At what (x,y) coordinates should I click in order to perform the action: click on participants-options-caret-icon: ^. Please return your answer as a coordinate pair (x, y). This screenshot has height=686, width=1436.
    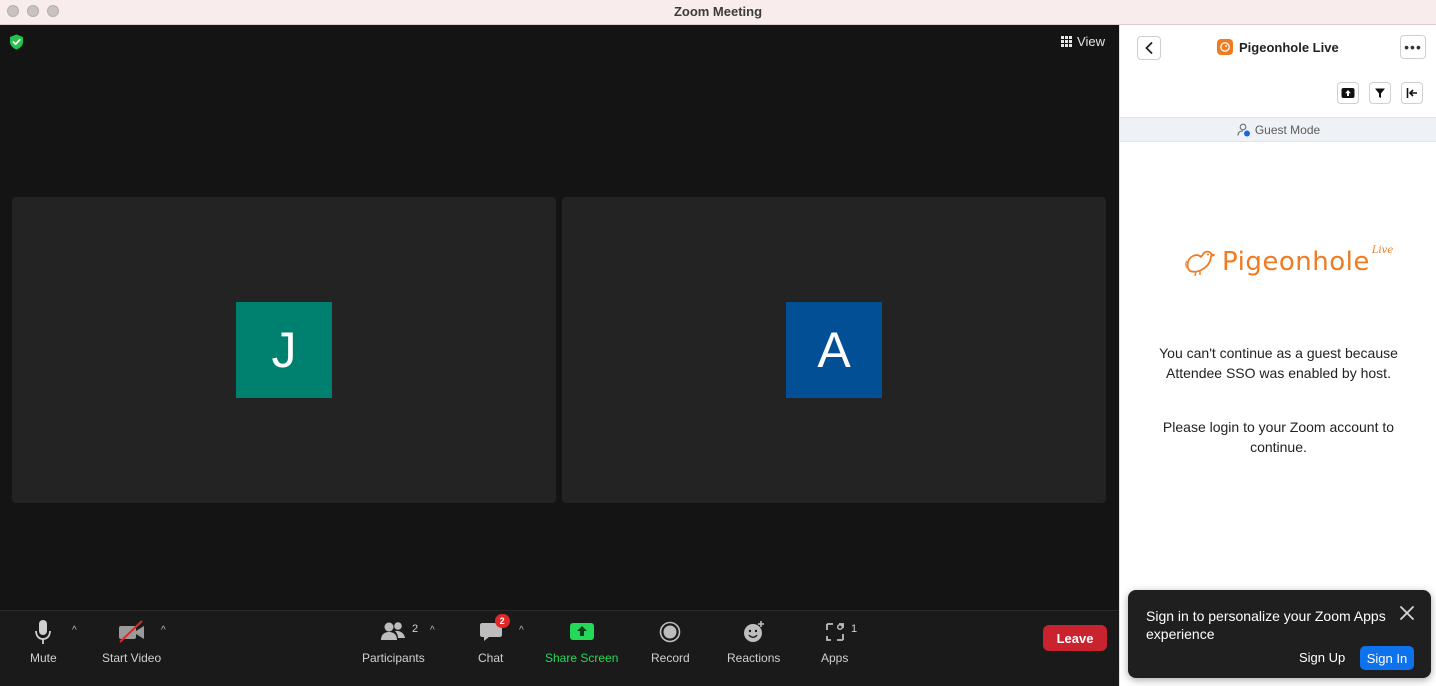
    Looking at the image, I should click on (432, 630).